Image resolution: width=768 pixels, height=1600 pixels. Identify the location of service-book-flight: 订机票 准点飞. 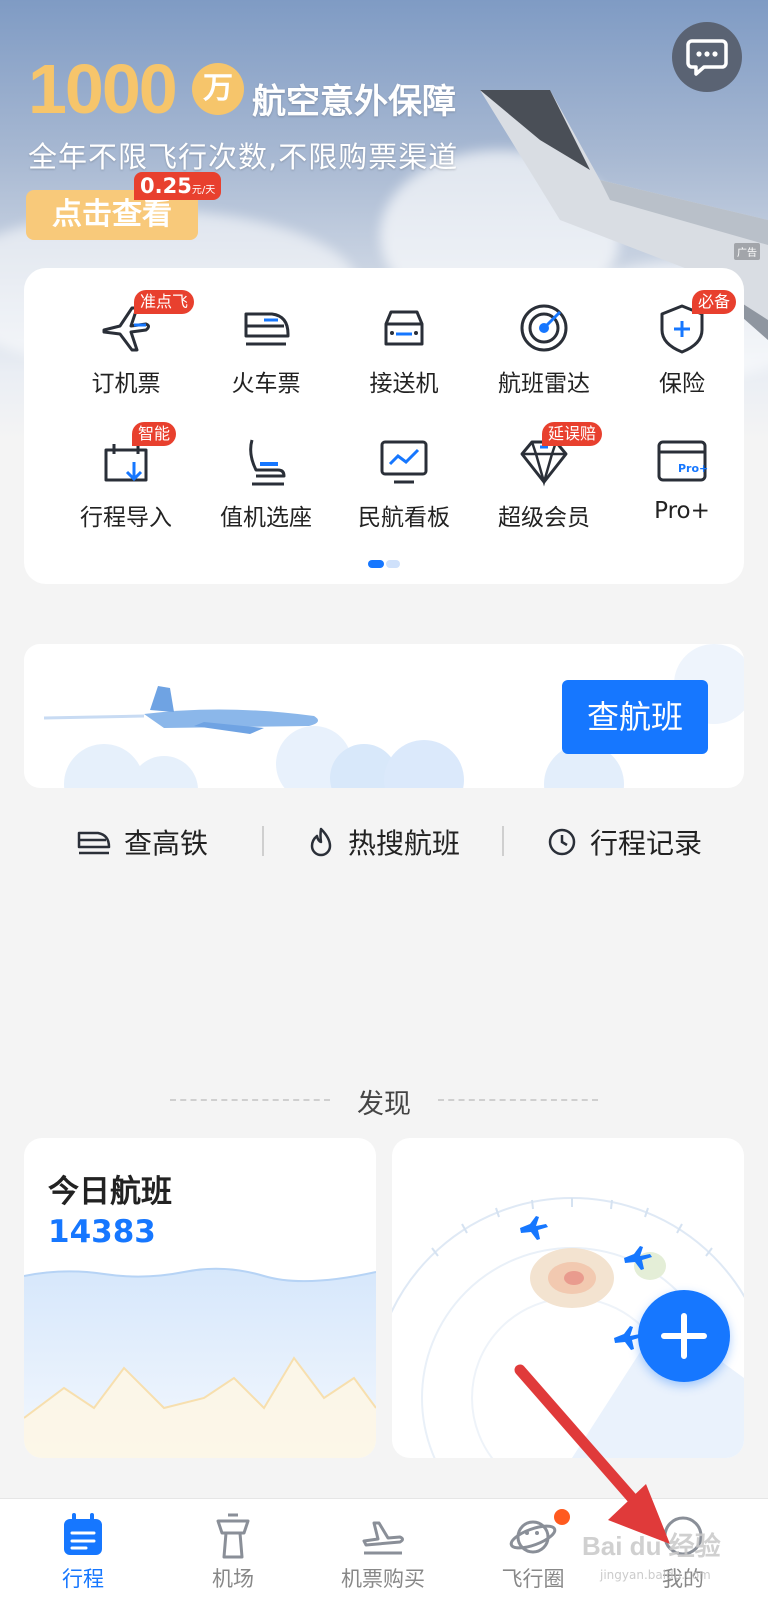
(126, 351).